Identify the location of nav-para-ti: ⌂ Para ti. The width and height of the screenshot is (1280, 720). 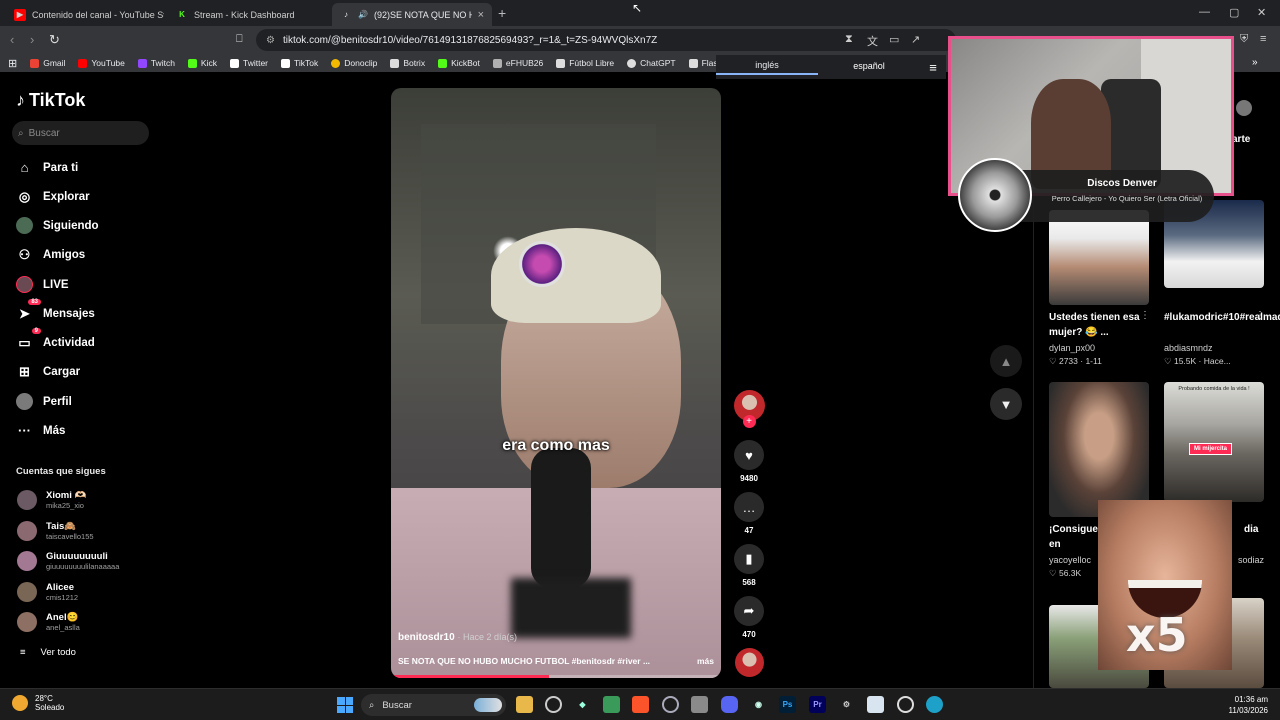
(47, 167).